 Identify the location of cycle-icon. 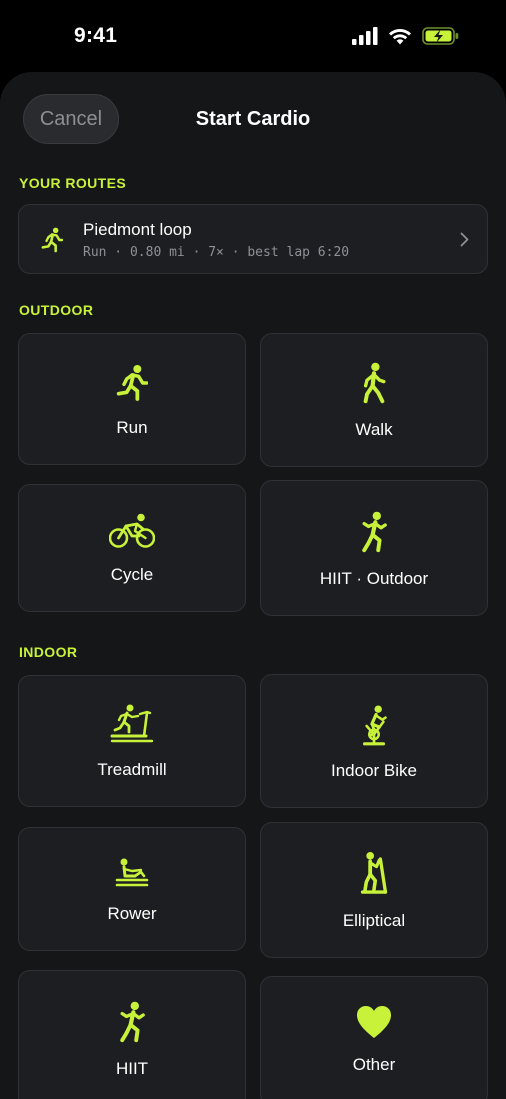
(132, 530).